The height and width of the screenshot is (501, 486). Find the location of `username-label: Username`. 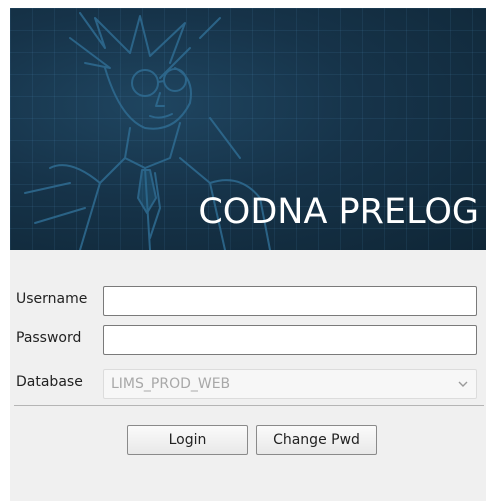

username-label: Username is located at coordinates (52, 299).